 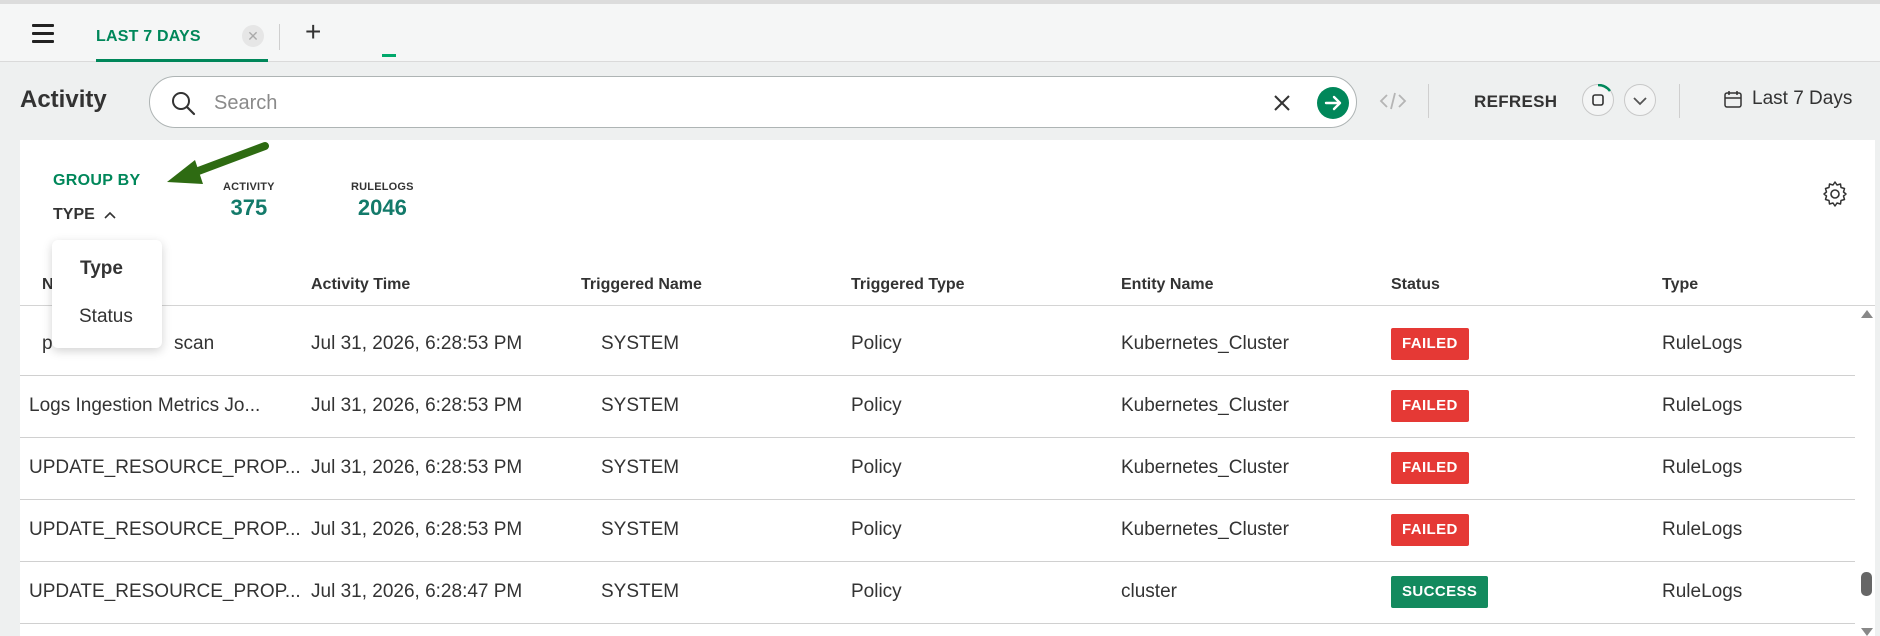 What do you see at coordinates (1149, 591) in the screenshot?
I see `cell-entity-name: cluster` at bounding box center [1149, 591].